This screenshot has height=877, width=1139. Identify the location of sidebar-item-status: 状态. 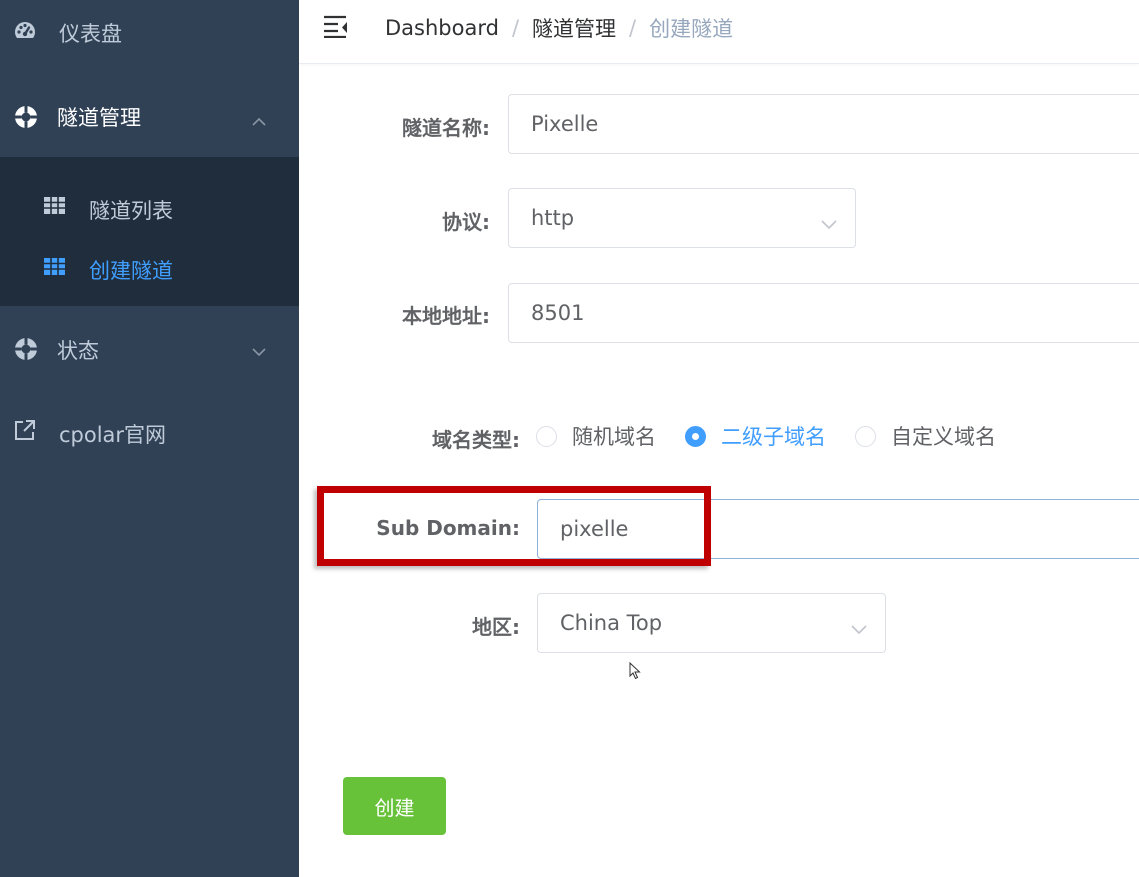
(149, 348).